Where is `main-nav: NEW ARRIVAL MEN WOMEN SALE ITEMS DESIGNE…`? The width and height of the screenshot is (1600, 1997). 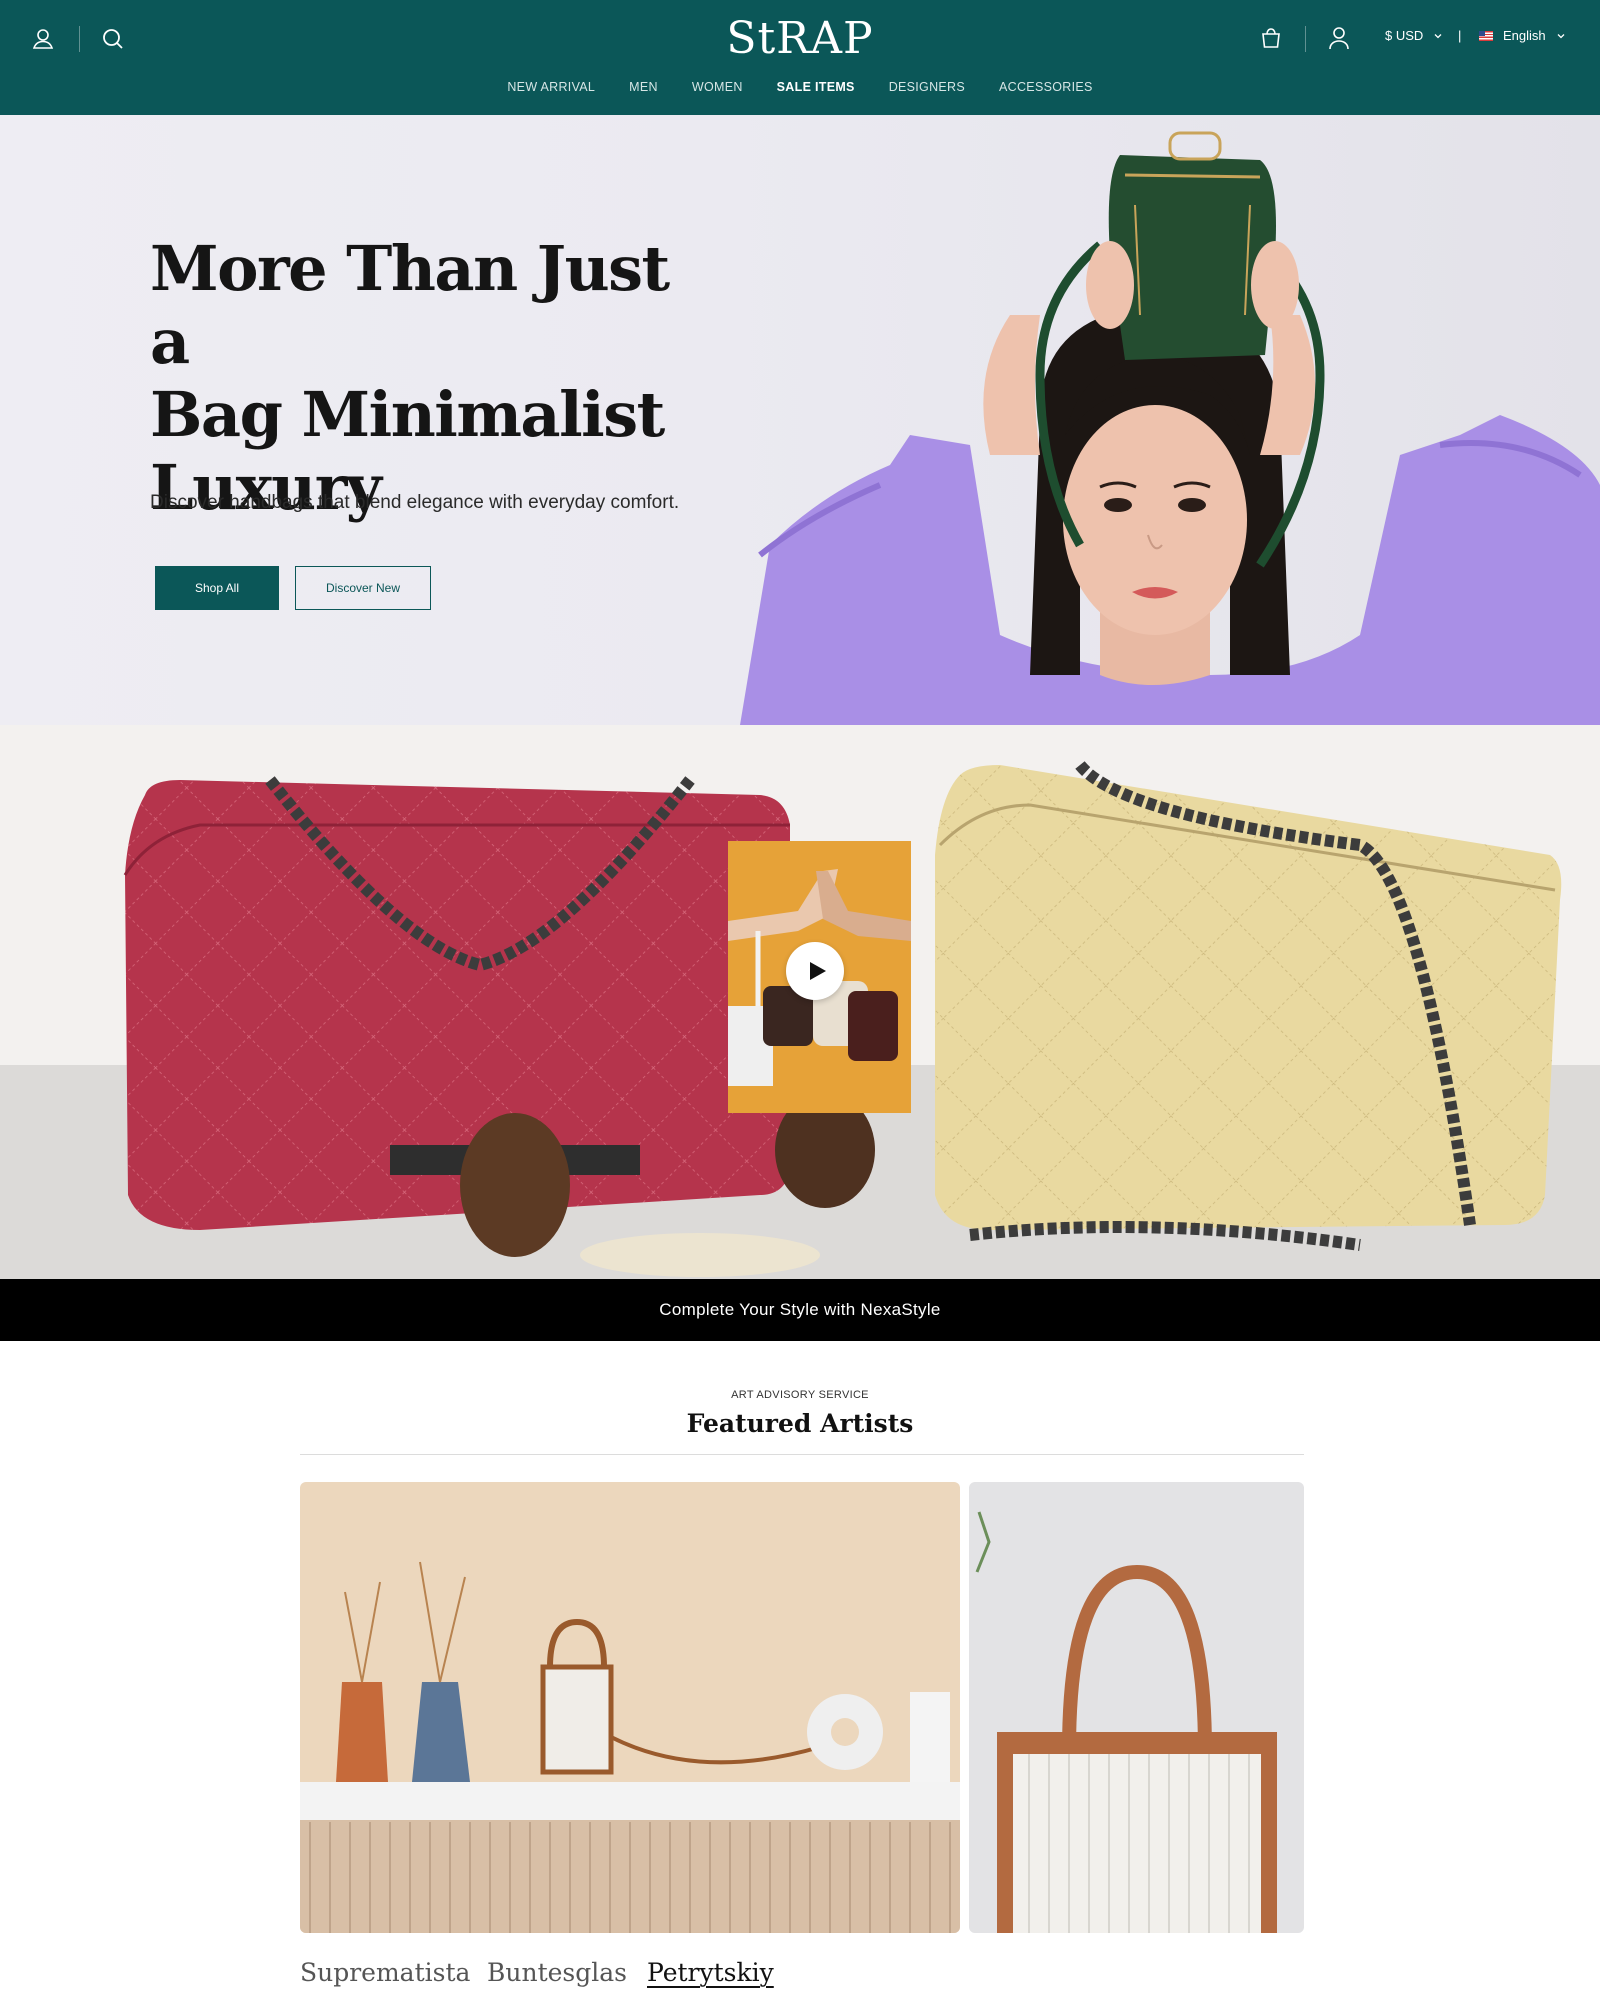
main-nav: NEW ARRIVAL MEN WOMEN SALE ITEMS DESIGNE… is located at coordinates (800, 87).